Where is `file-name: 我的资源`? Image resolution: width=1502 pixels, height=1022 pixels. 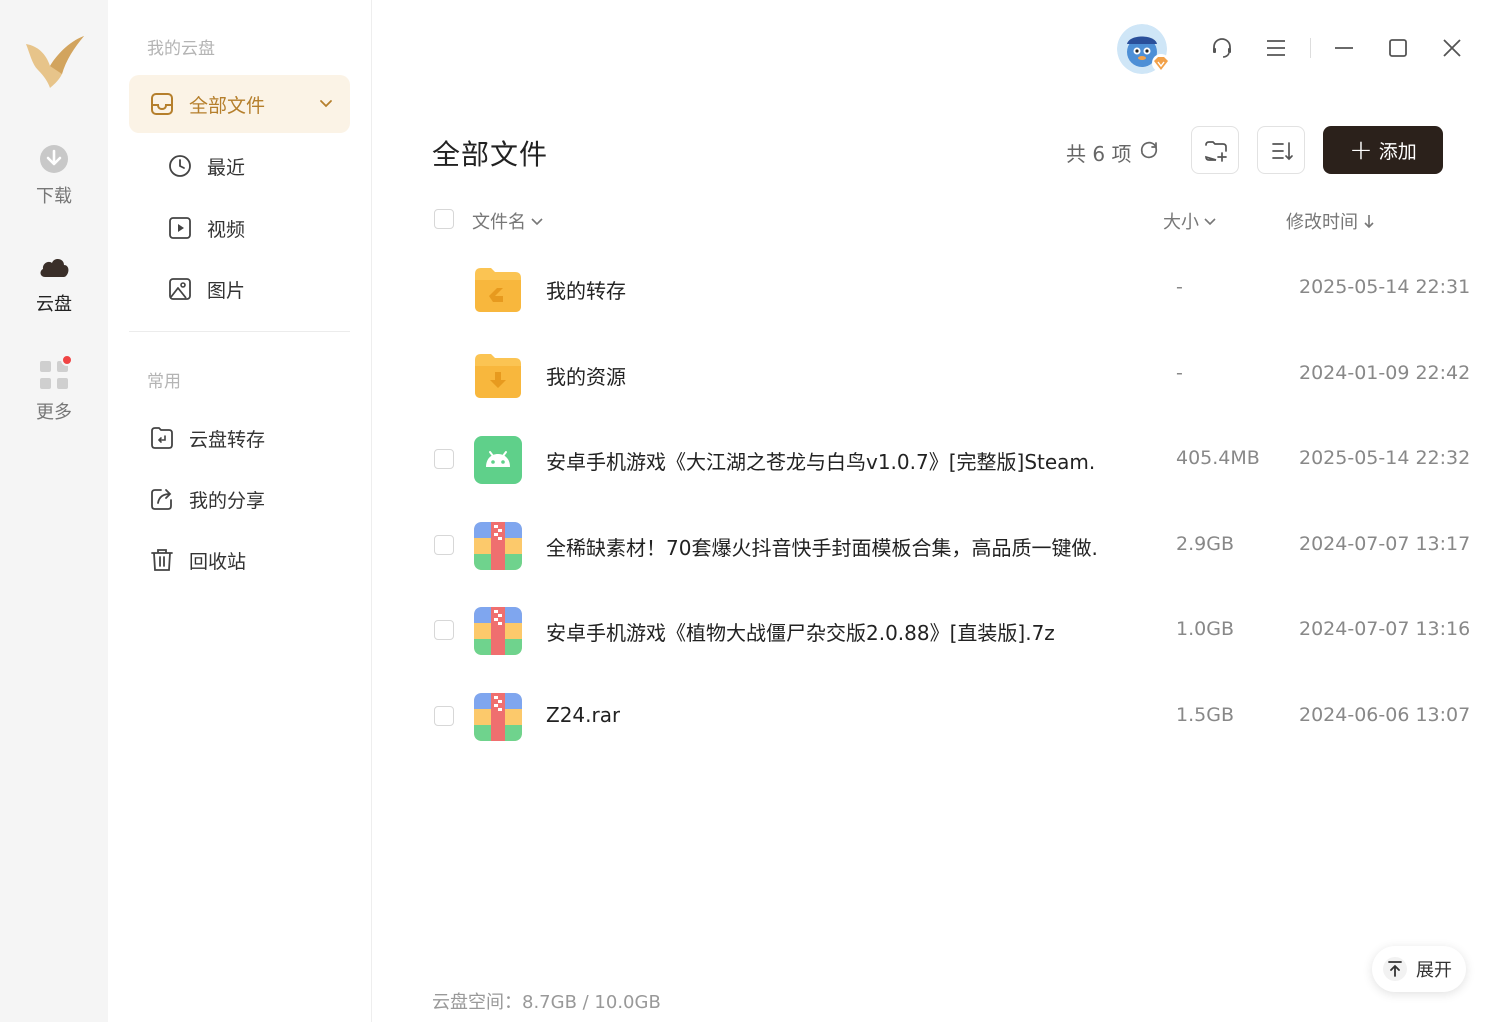
file-name: 我的资源 is located at coordinates (586, 375).